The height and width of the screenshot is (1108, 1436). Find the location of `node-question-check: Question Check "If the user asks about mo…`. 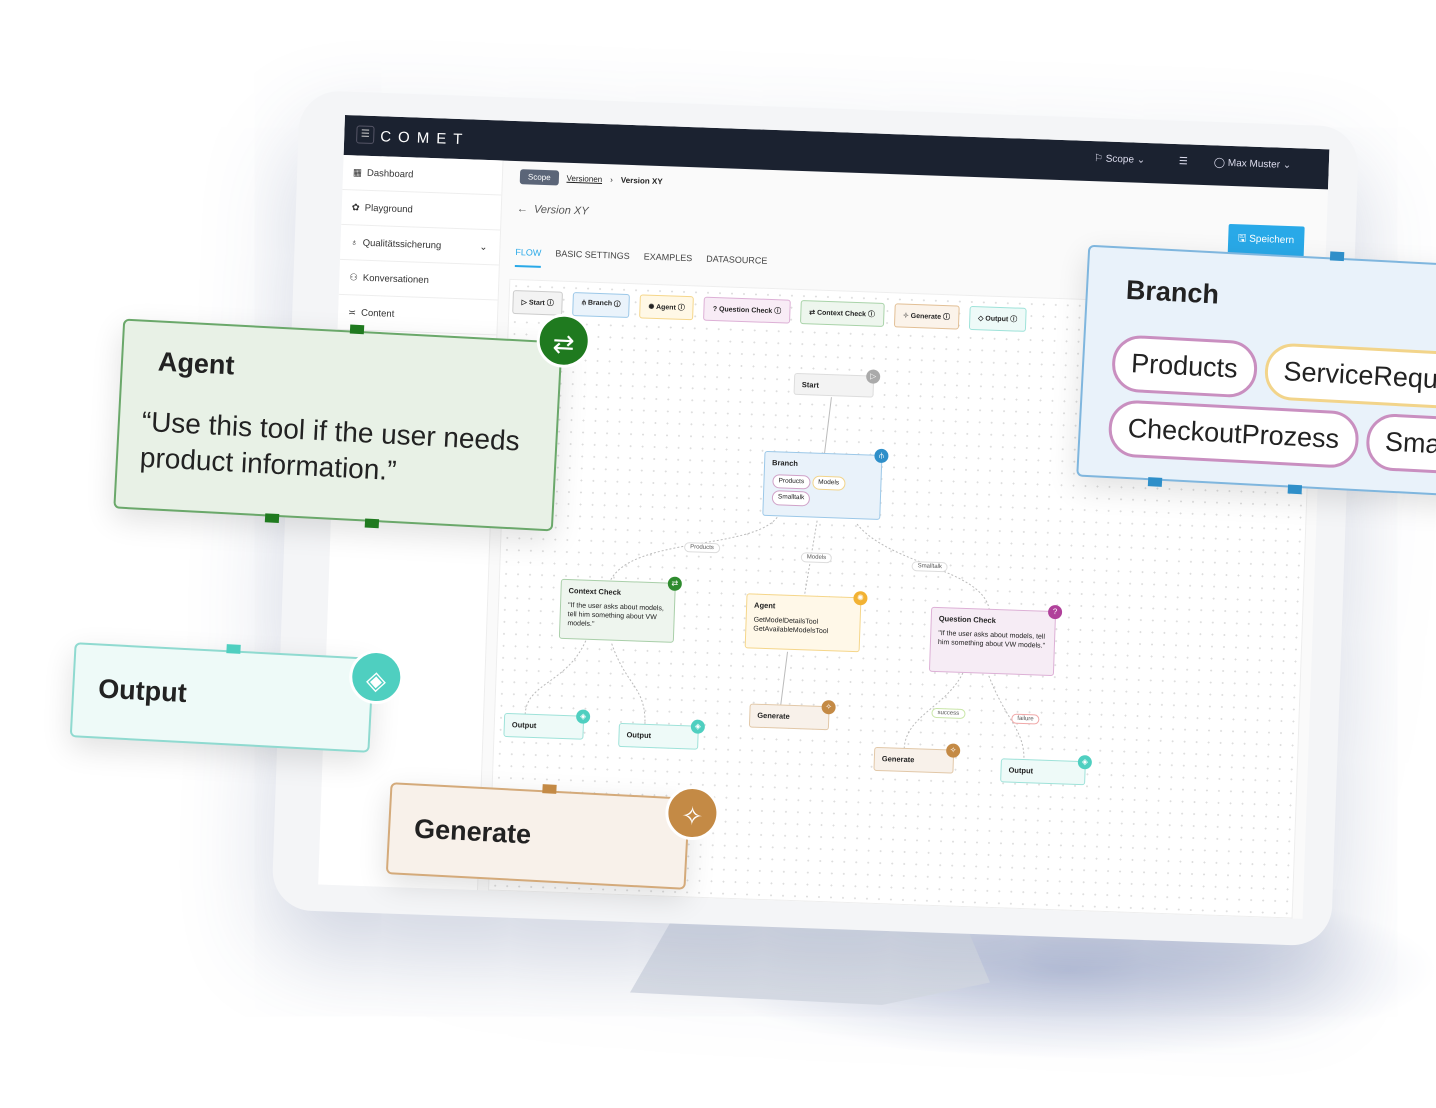

node-question-check: Question Check "If the user asks about mo… is located at coordinates (995, 640).